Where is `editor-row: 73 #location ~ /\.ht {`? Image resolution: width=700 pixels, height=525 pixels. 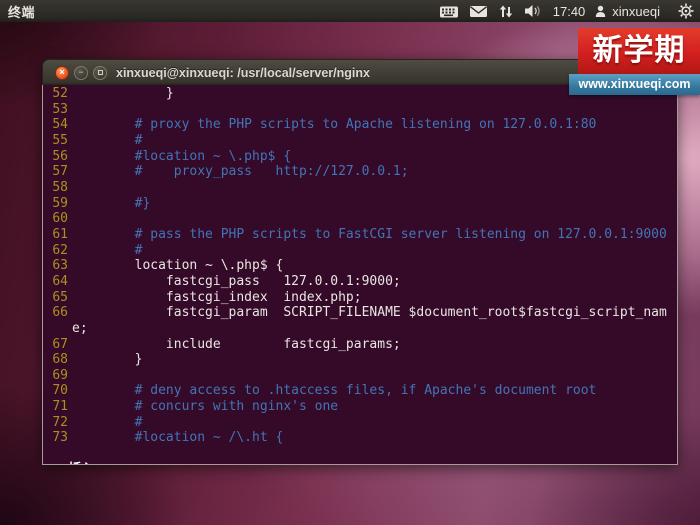 editor-row: 73 #location ~ /\.ht { is located at coordinates (360, 438).